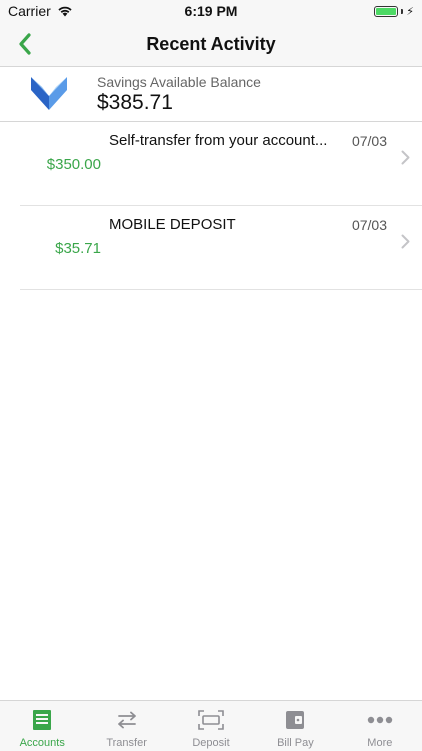 The height and width of the screenshot is (751, 422). I want to click on tab-label: Bill Pay, so click(295, 743).